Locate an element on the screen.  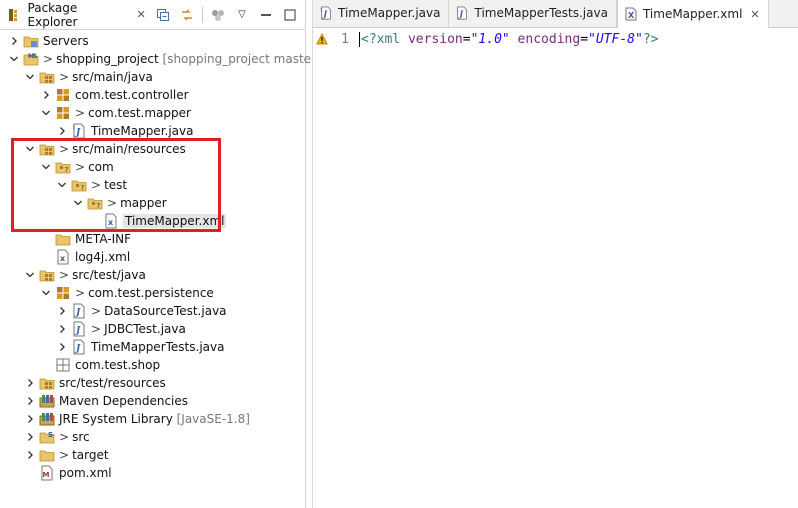
tree-item-log4j-xml: x log4j.xml is located at coordinates (152, 257).